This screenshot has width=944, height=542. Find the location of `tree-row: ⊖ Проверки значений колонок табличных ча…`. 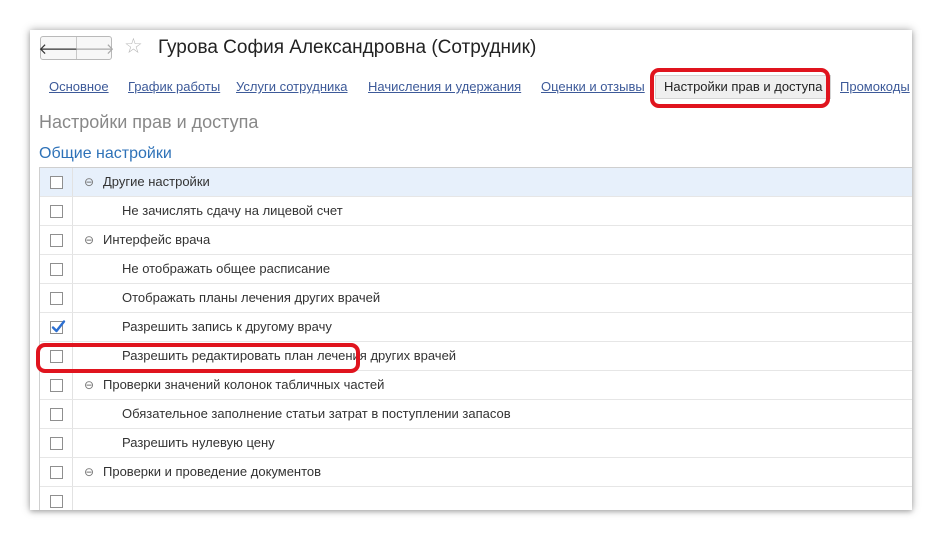

tree-row: ⊖ Проверки значений колонок табличных ча… is located at coordinates (476, 385).